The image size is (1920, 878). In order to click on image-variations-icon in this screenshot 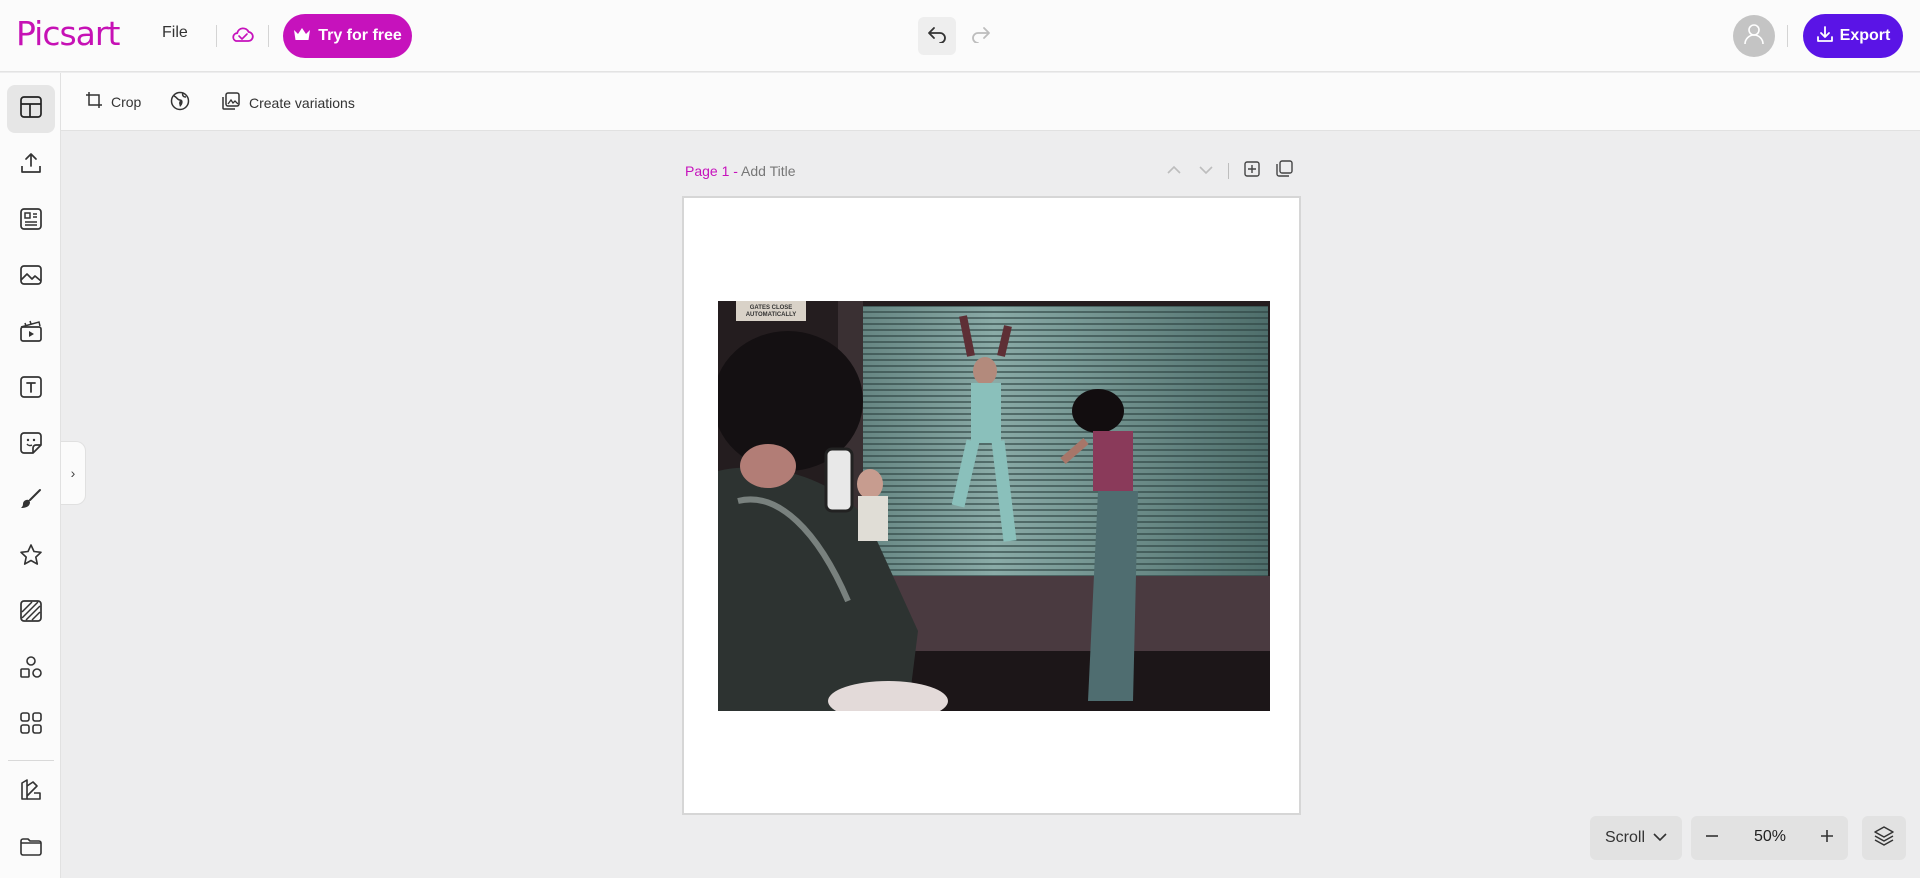, I will do `click(231, 102)`.